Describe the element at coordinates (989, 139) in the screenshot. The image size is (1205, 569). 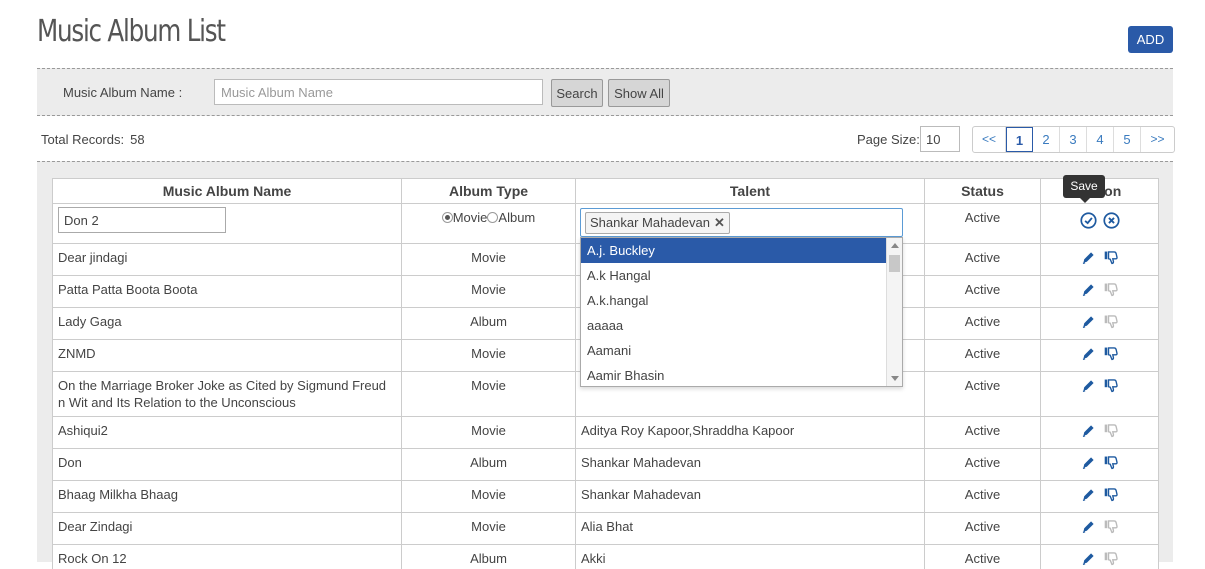
I see `pagination-first: <<` at that location.